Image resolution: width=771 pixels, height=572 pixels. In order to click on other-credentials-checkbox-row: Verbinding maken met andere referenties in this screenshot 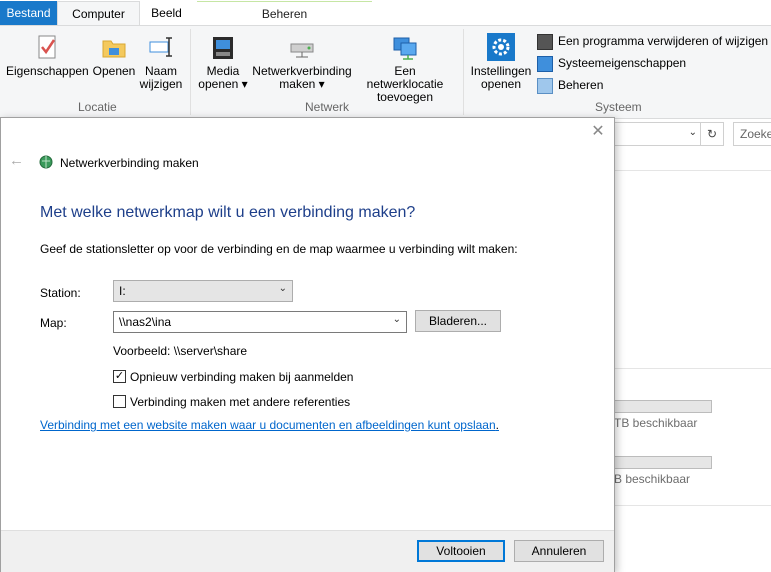, I will do `click(231, 402)`.